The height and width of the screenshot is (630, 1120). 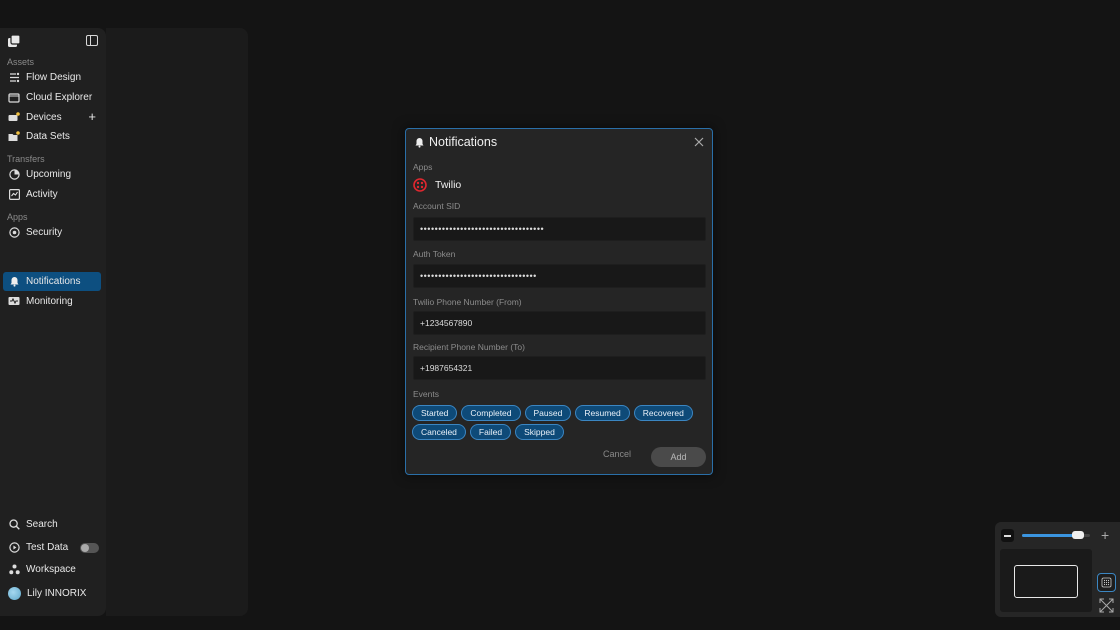 What do you see at coordinates (559, 229) in the screenshot?
I see `account-sid-field: ••••••••••••••••••••••••••••••••••` at bounding box center [559, 229].